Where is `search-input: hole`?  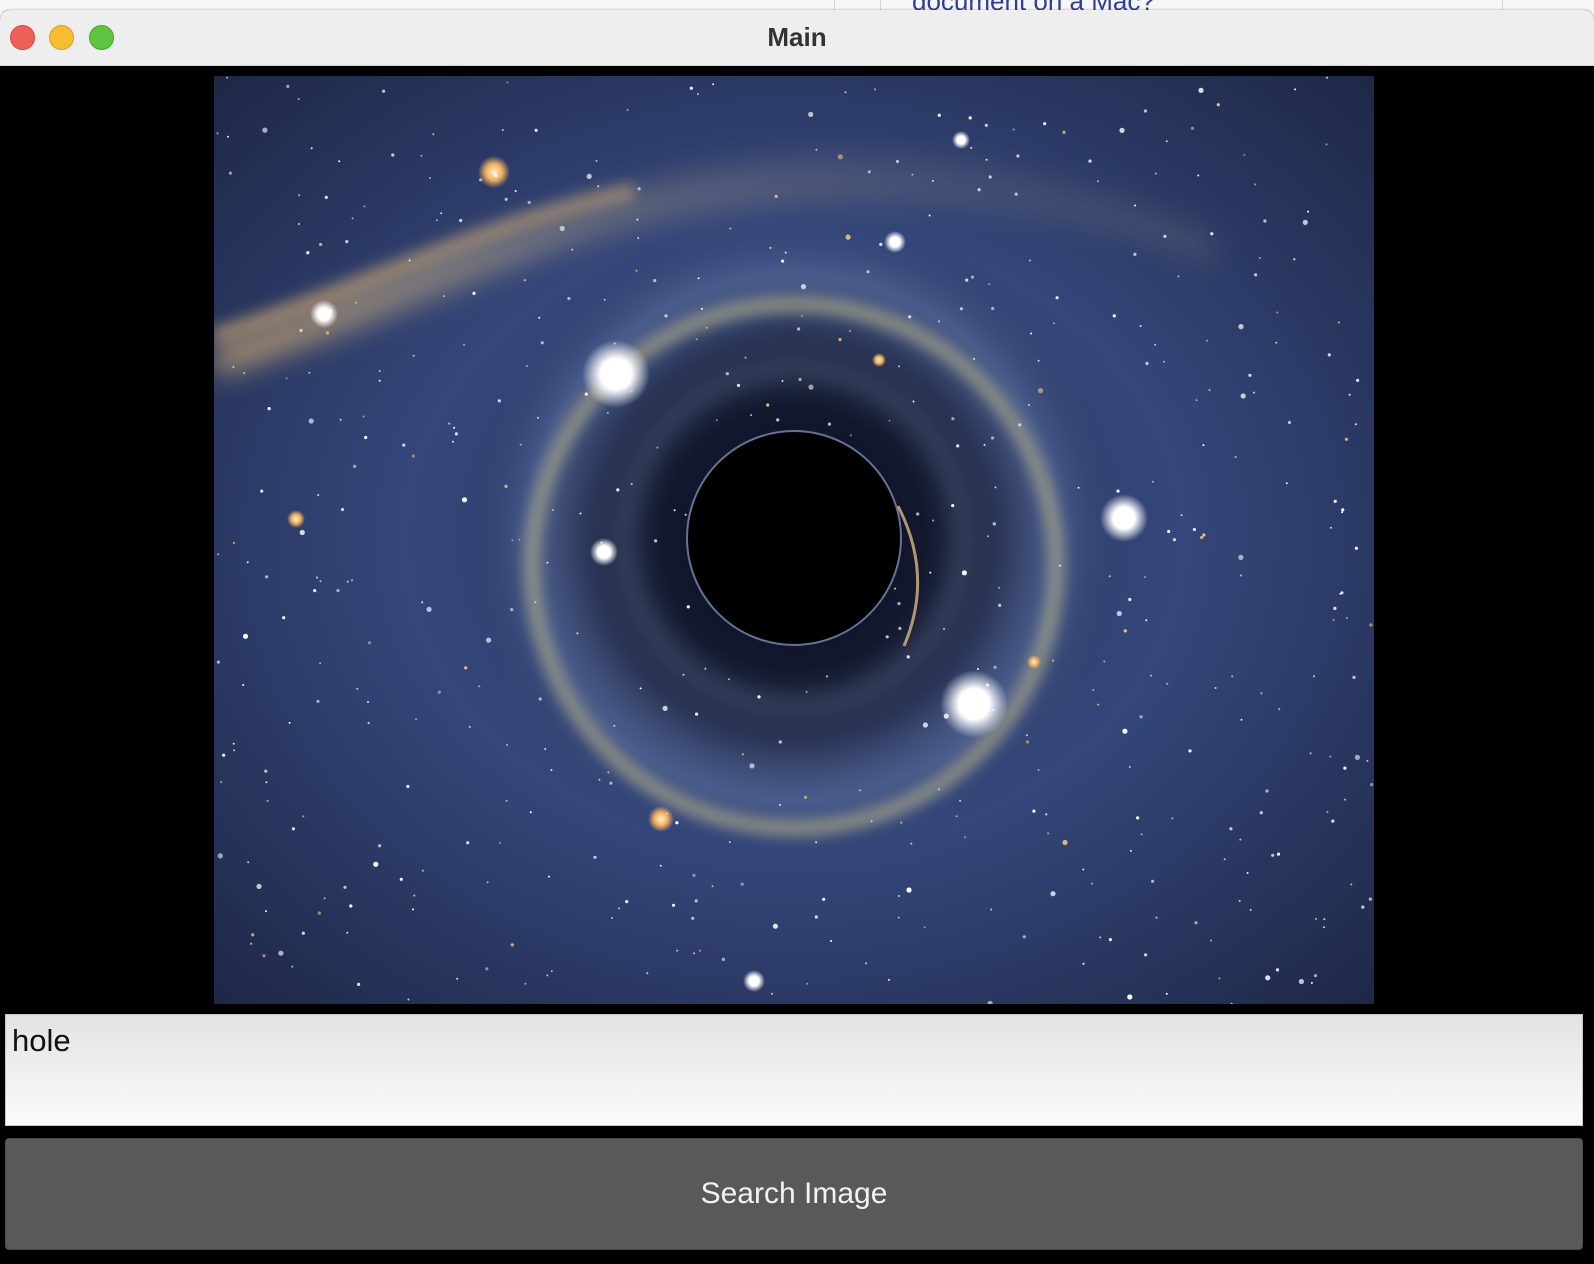 search-input: hole is located at coordinates (794, 1070).